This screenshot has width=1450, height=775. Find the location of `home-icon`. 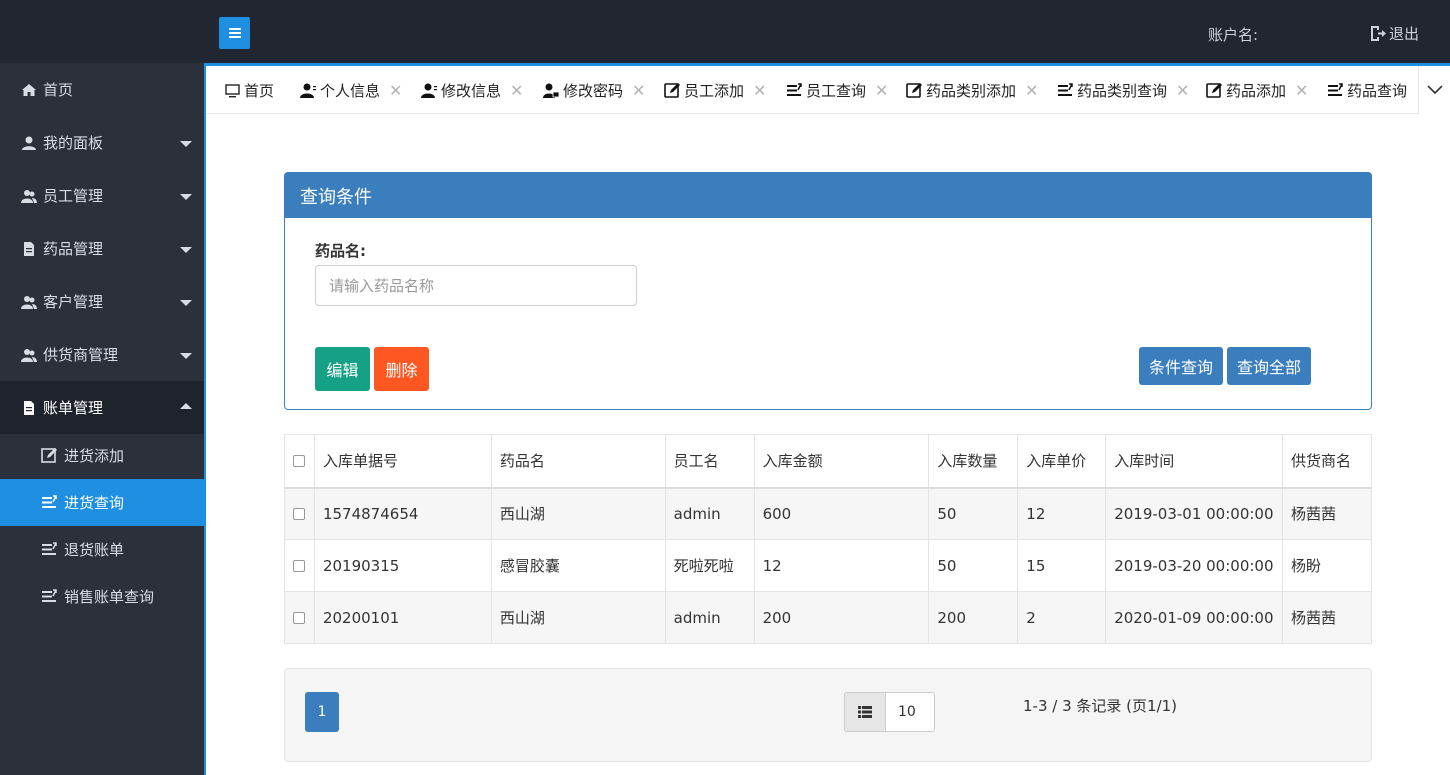

home-icon is located at coordinates (29, 90).